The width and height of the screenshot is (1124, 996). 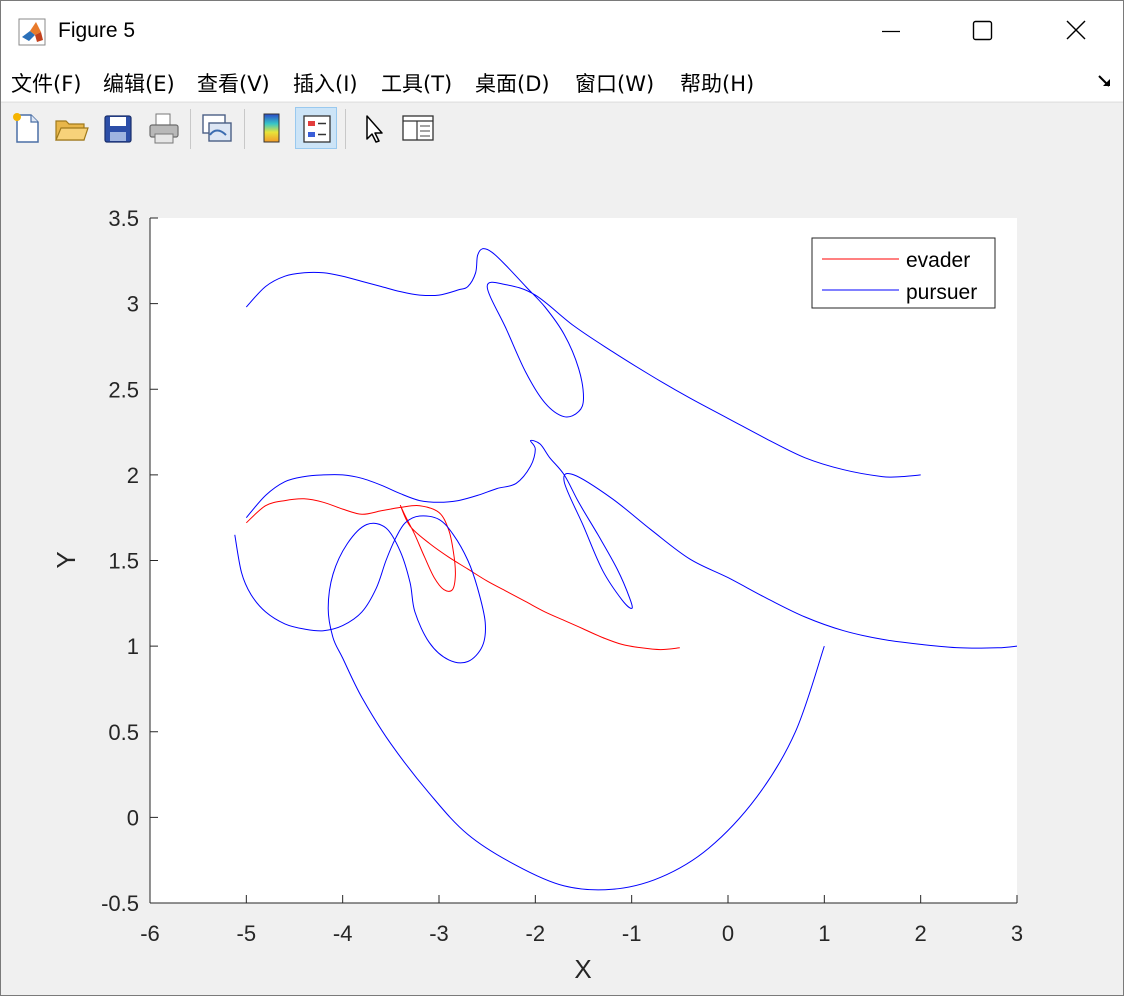 What do you see at coordinates (536, 933) in the screenshot?
I see `x-tick-label: -2` at bounding box center [536, 933].